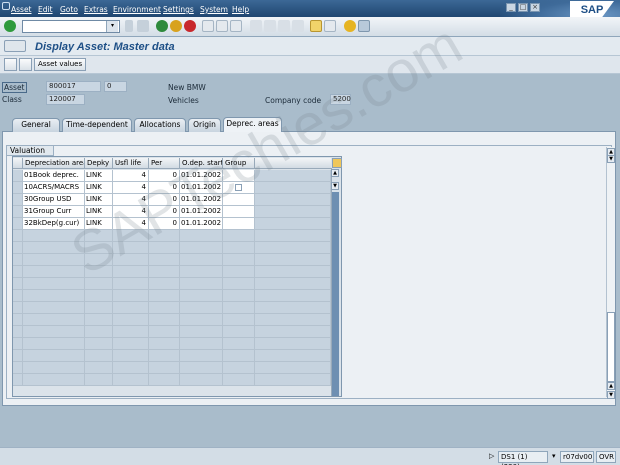 The width and height of the screenshot is (620, 465). Describe the element at coordinates (611, 159) in the screenshot. I see `panel-scroll-down-top-icon: ▼` at that location.